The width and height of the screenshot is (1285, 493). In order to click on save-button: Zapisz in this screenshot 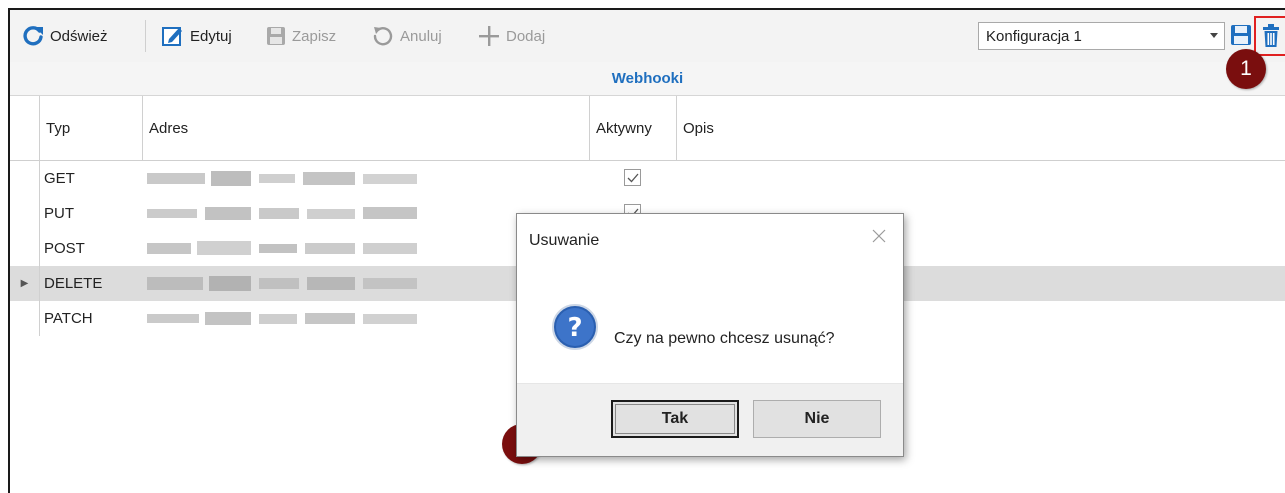, I will do `click(301, 36)`.